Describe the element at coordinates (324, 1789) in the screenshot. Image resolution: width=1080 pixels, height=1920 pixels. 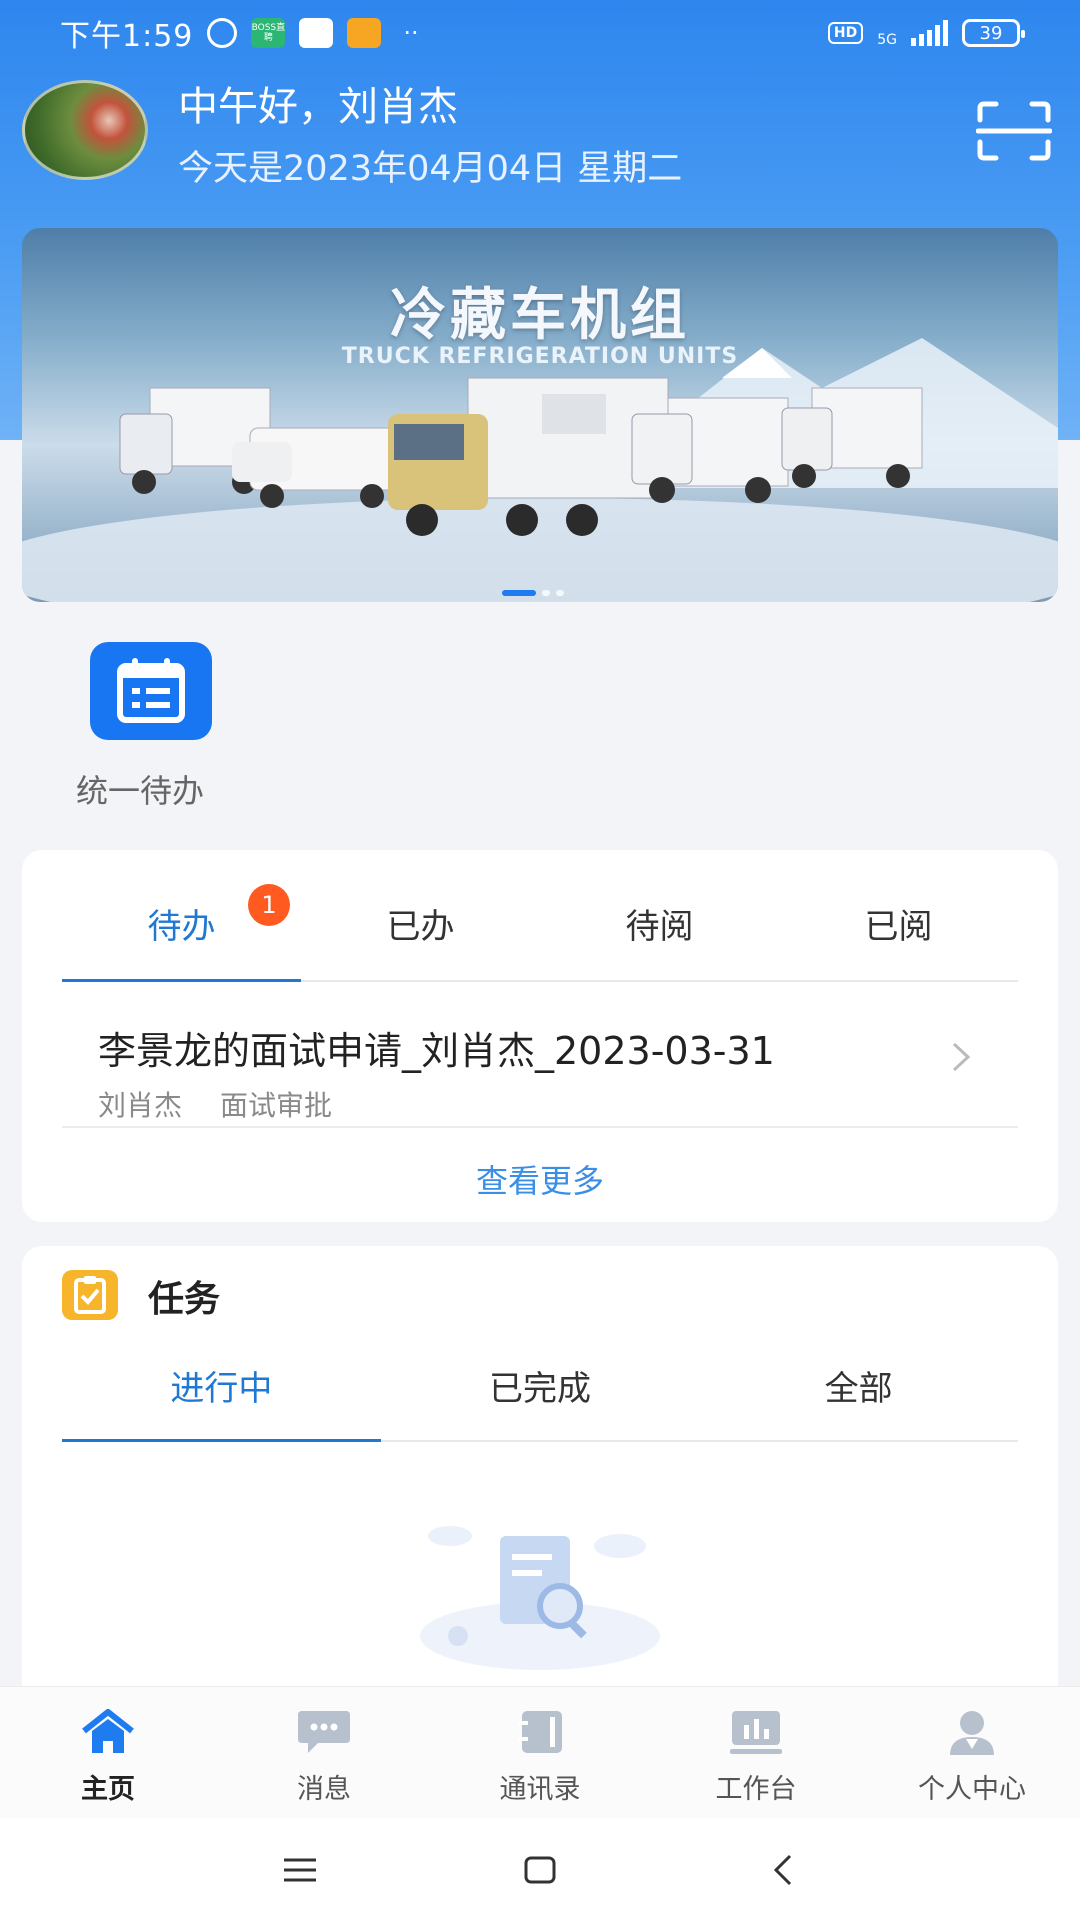
I see `nav-label: 消息` at that location.